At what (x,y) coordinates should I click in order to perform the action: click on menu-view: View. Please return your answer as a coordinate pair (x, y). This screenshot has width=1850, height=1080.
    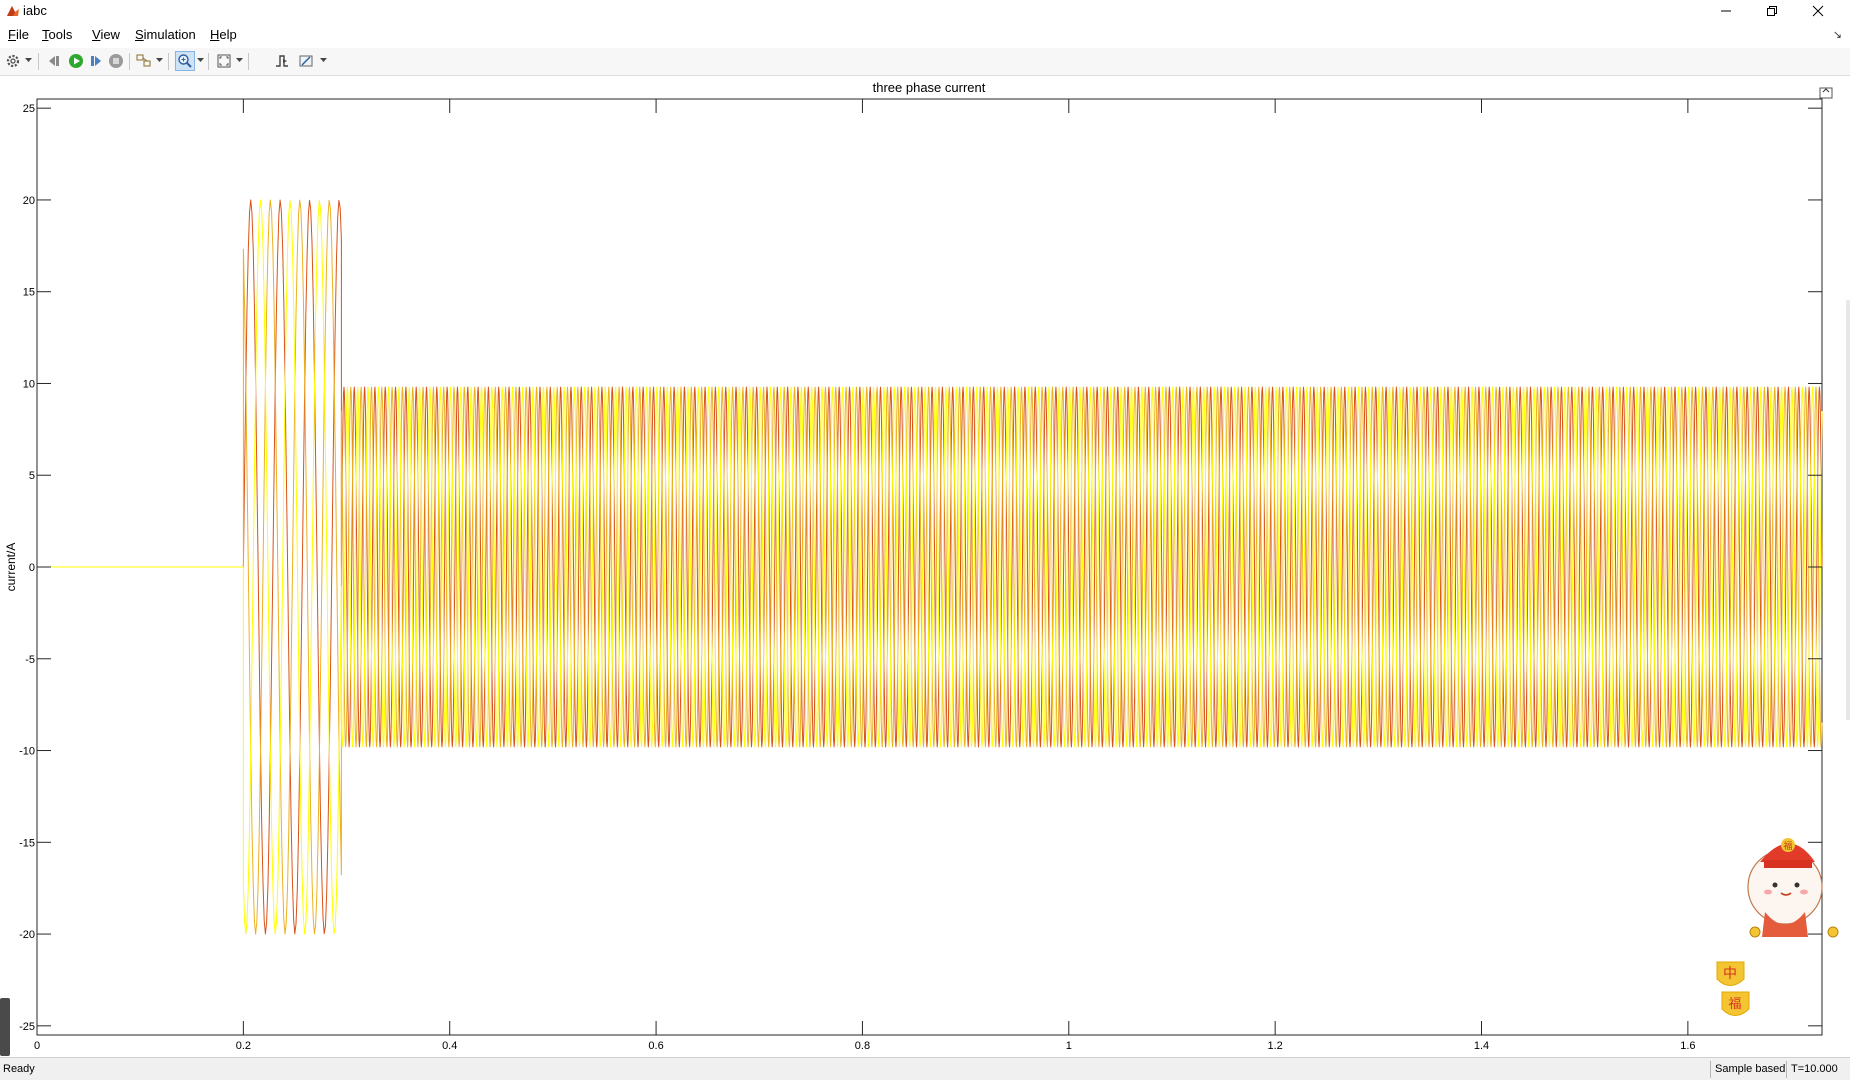
    Looking at the image, I should click on (106, 34).